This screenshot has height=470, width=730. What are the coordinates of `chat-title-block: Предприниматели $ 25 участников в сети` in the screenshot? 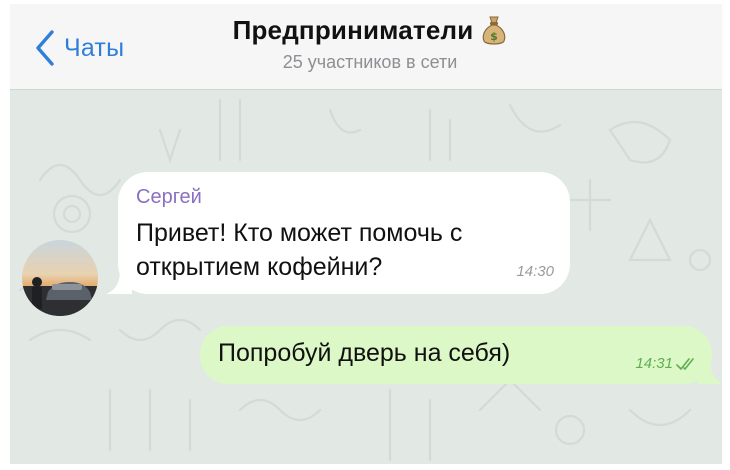 It's located at (370, 43).